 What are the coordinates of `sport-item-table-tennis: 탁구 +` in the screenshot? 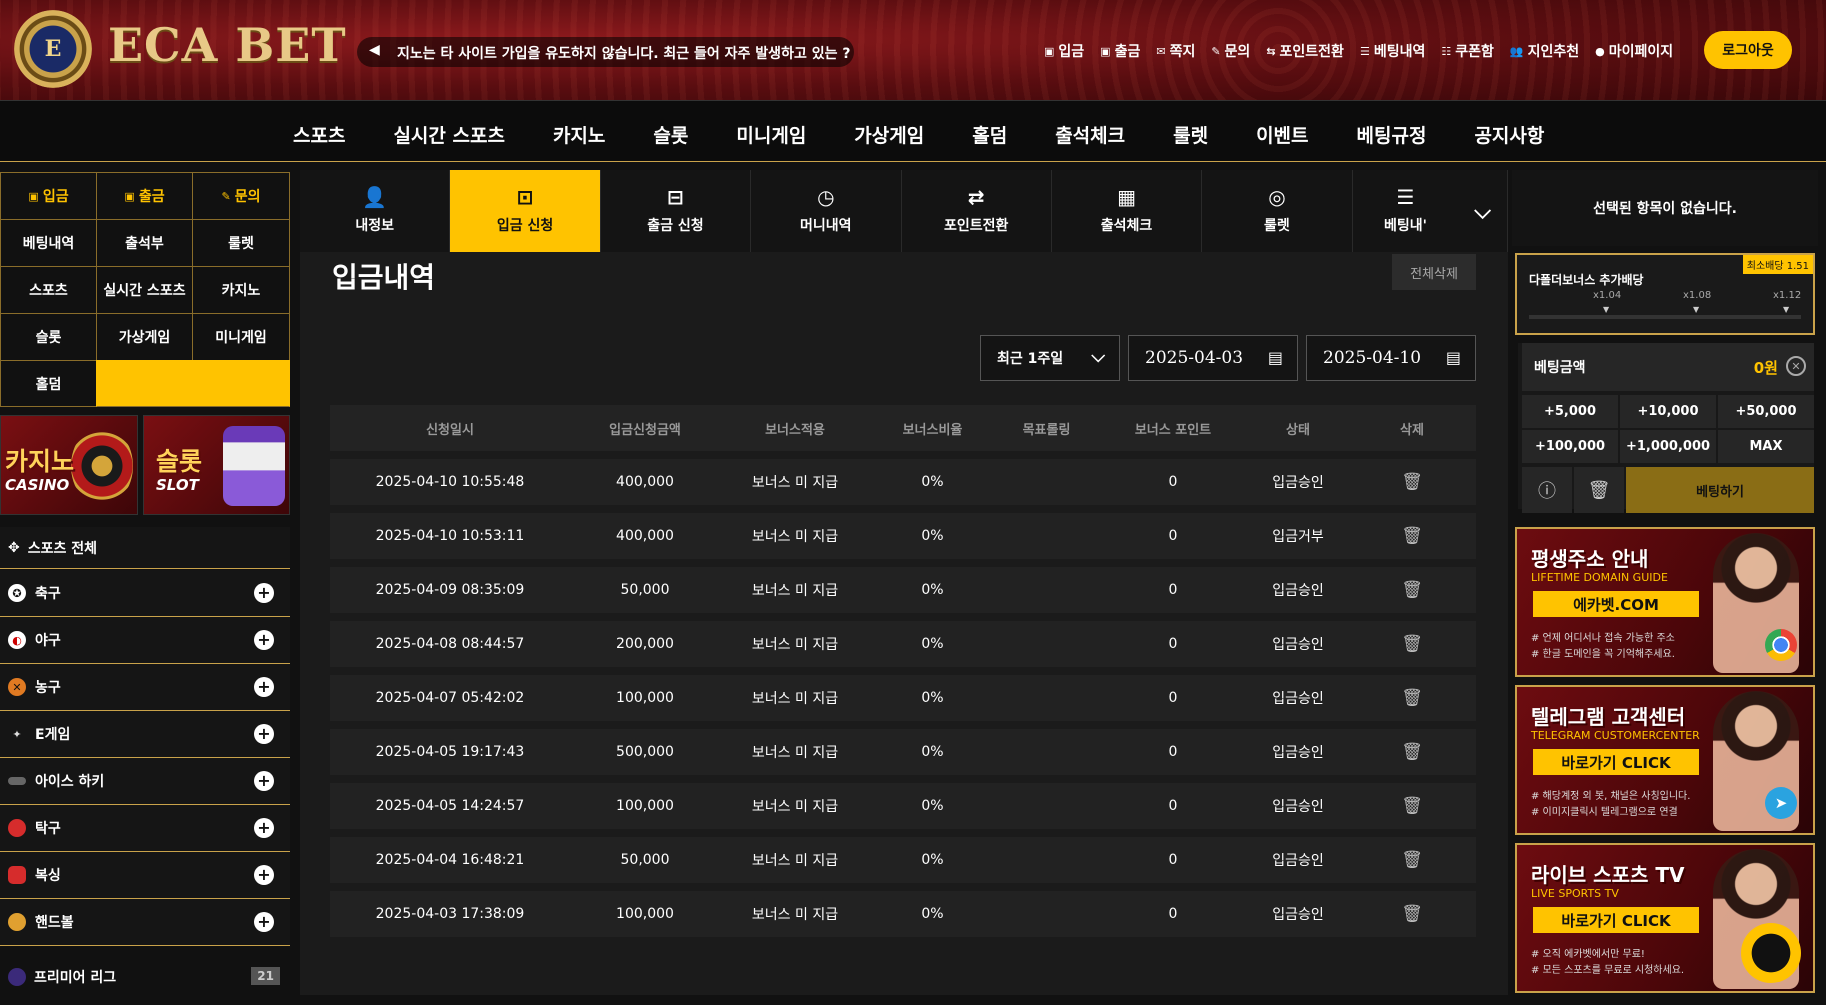 It's located at (145, 828).